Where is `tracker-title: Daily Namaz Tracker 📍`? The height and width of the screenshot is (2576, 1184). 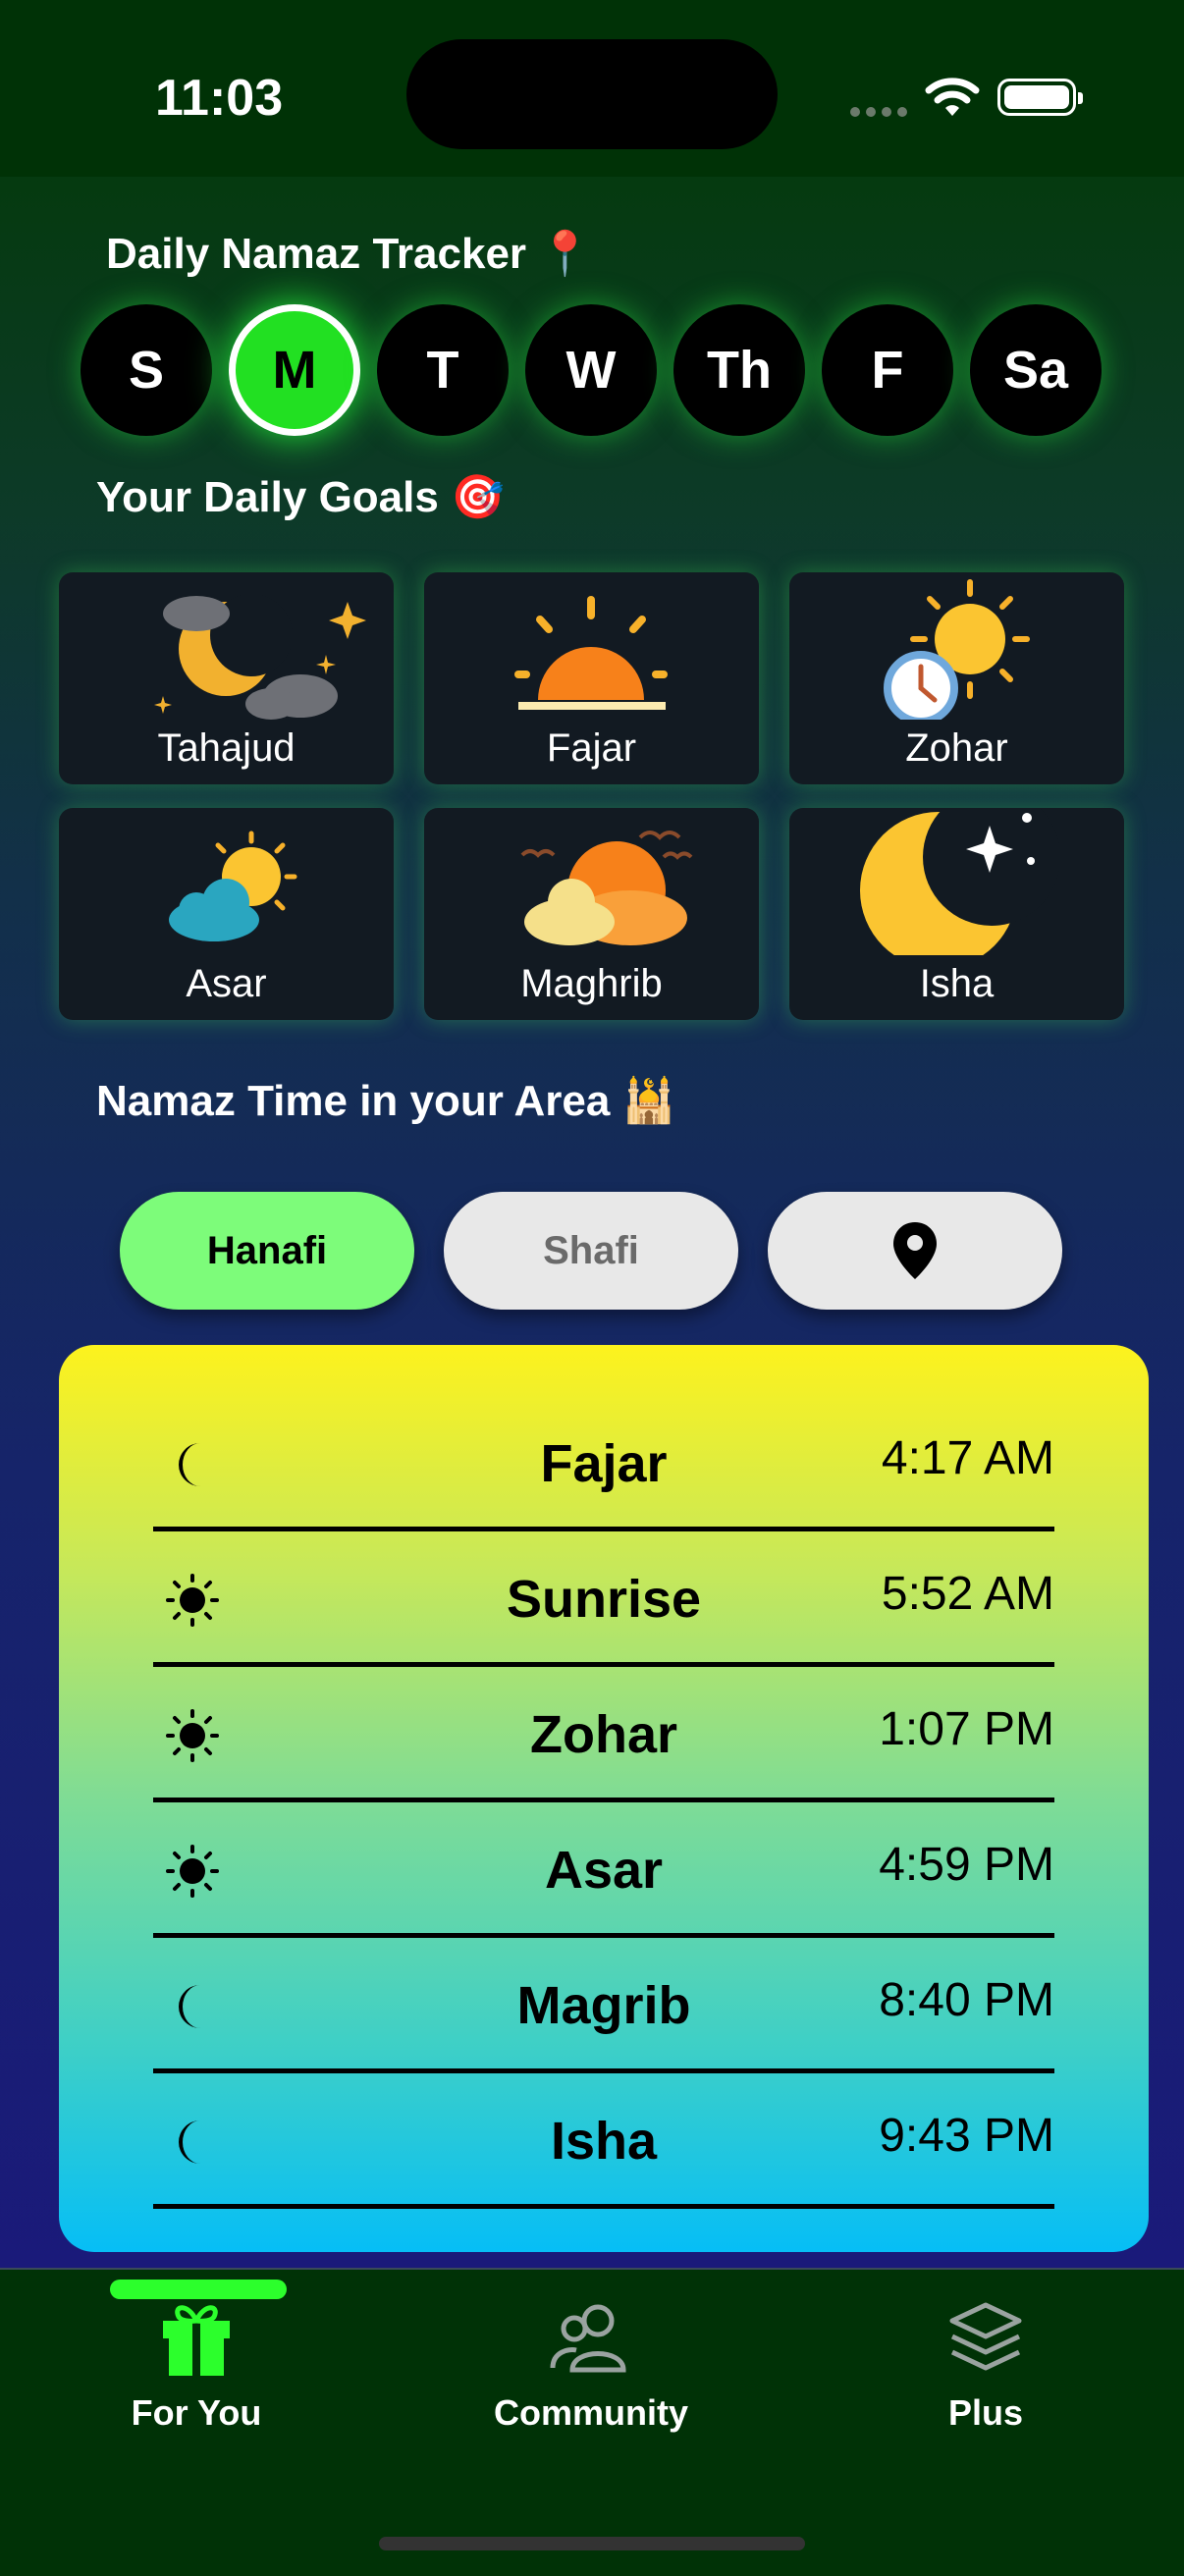 tracker-title: Daily Namaz Tracker 📍 is located at coordinates (349, 254).